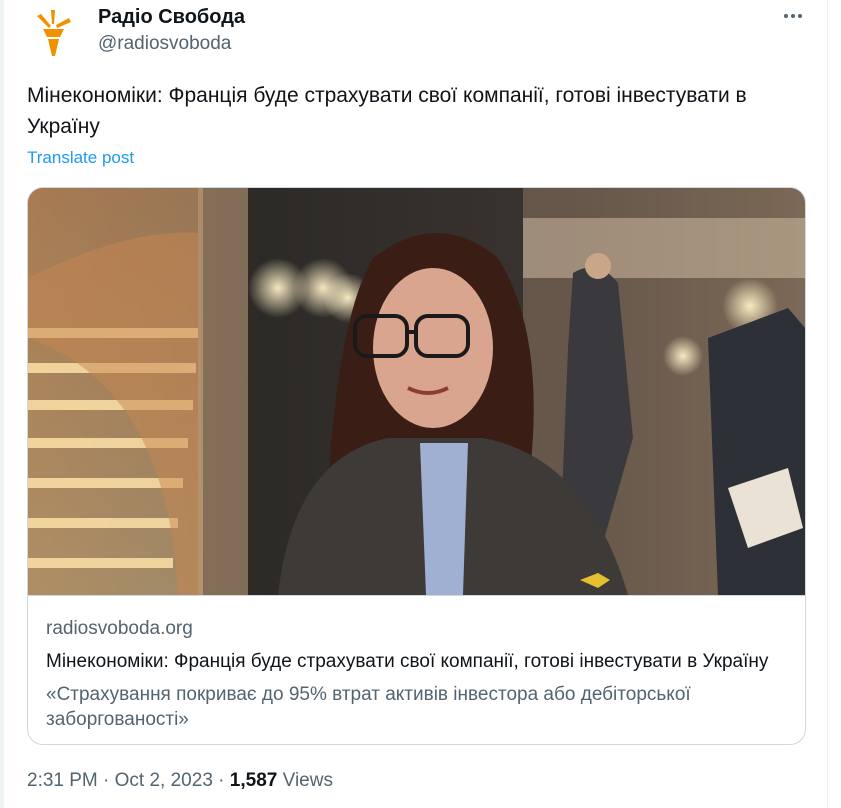  I want to click on timeline-left-border, so click(2, 404).